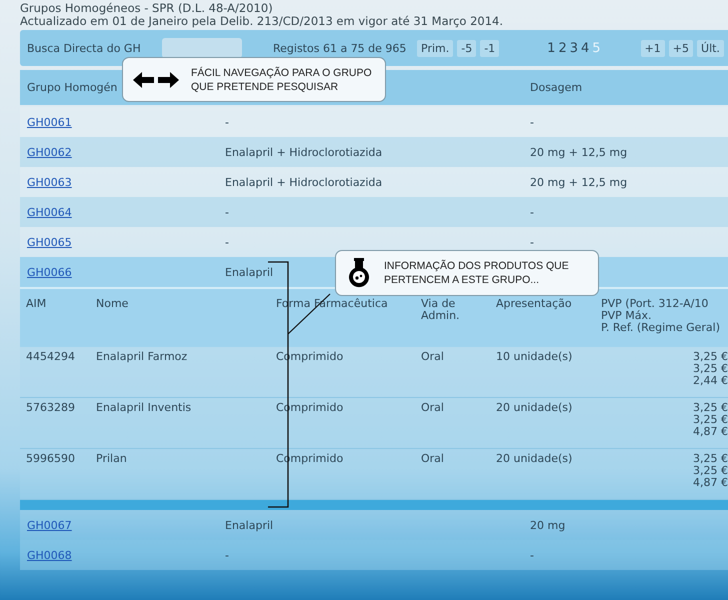 The image size is (728, 600). What do you see at coordinates (144, 408) in the screenshot?
I see `table-cell-text: Enalapril Inventis` at bounding box center [144, 408].